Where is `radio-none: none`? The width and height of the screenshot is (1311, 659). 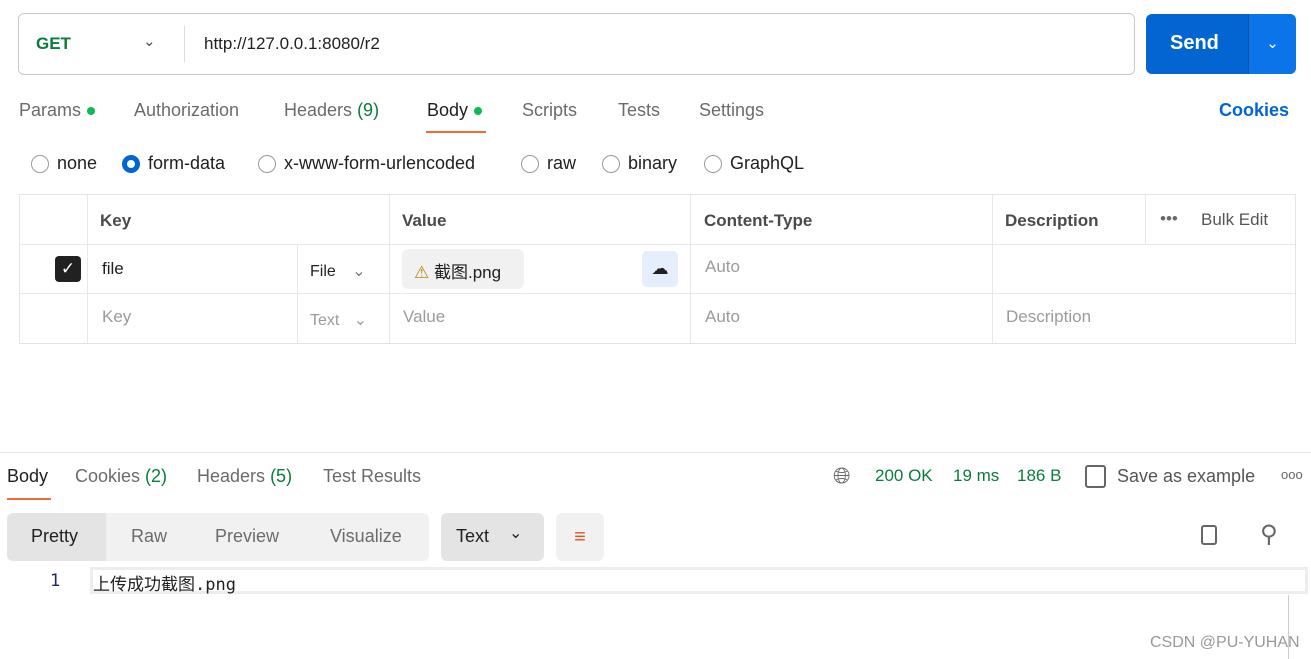 radio-none: none is located at coordinates (64, 163).